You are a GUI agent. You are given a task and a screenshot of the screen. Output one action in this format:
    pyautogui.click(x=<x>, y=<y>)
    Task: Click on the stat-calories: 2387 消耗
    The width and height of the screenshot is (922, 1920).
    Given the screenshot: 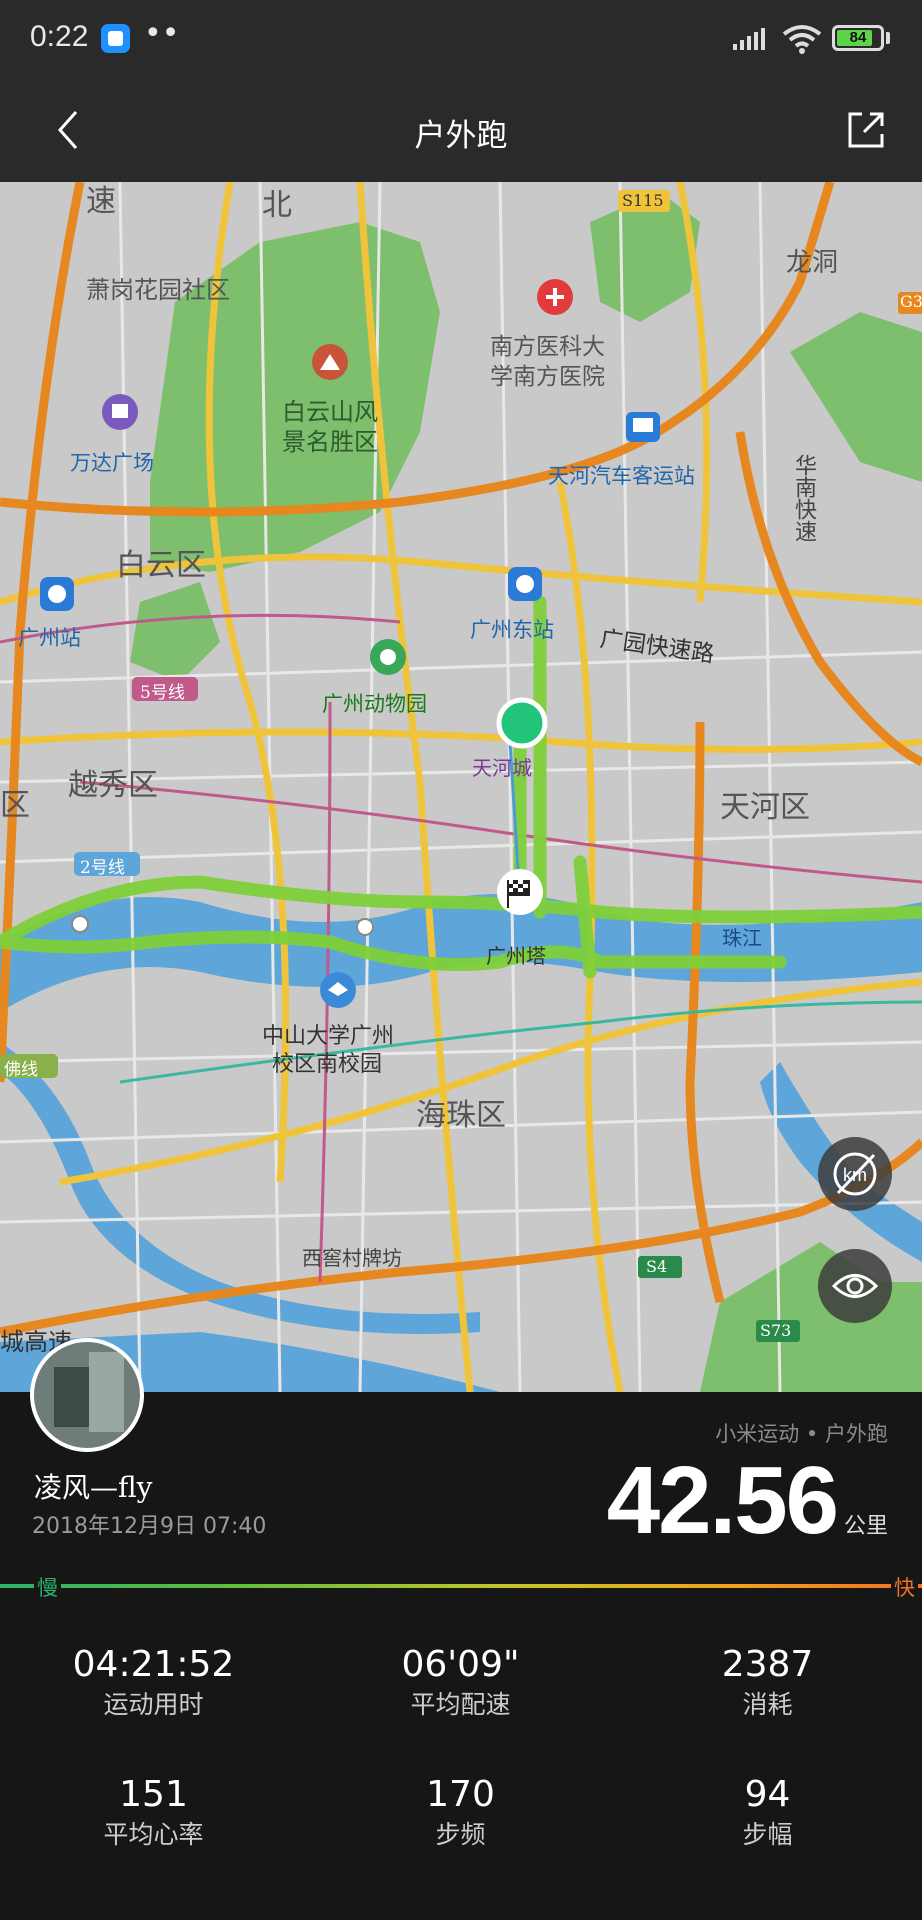 What is the action you would take?
    pyautogui.click(x=767, y=1682)
    